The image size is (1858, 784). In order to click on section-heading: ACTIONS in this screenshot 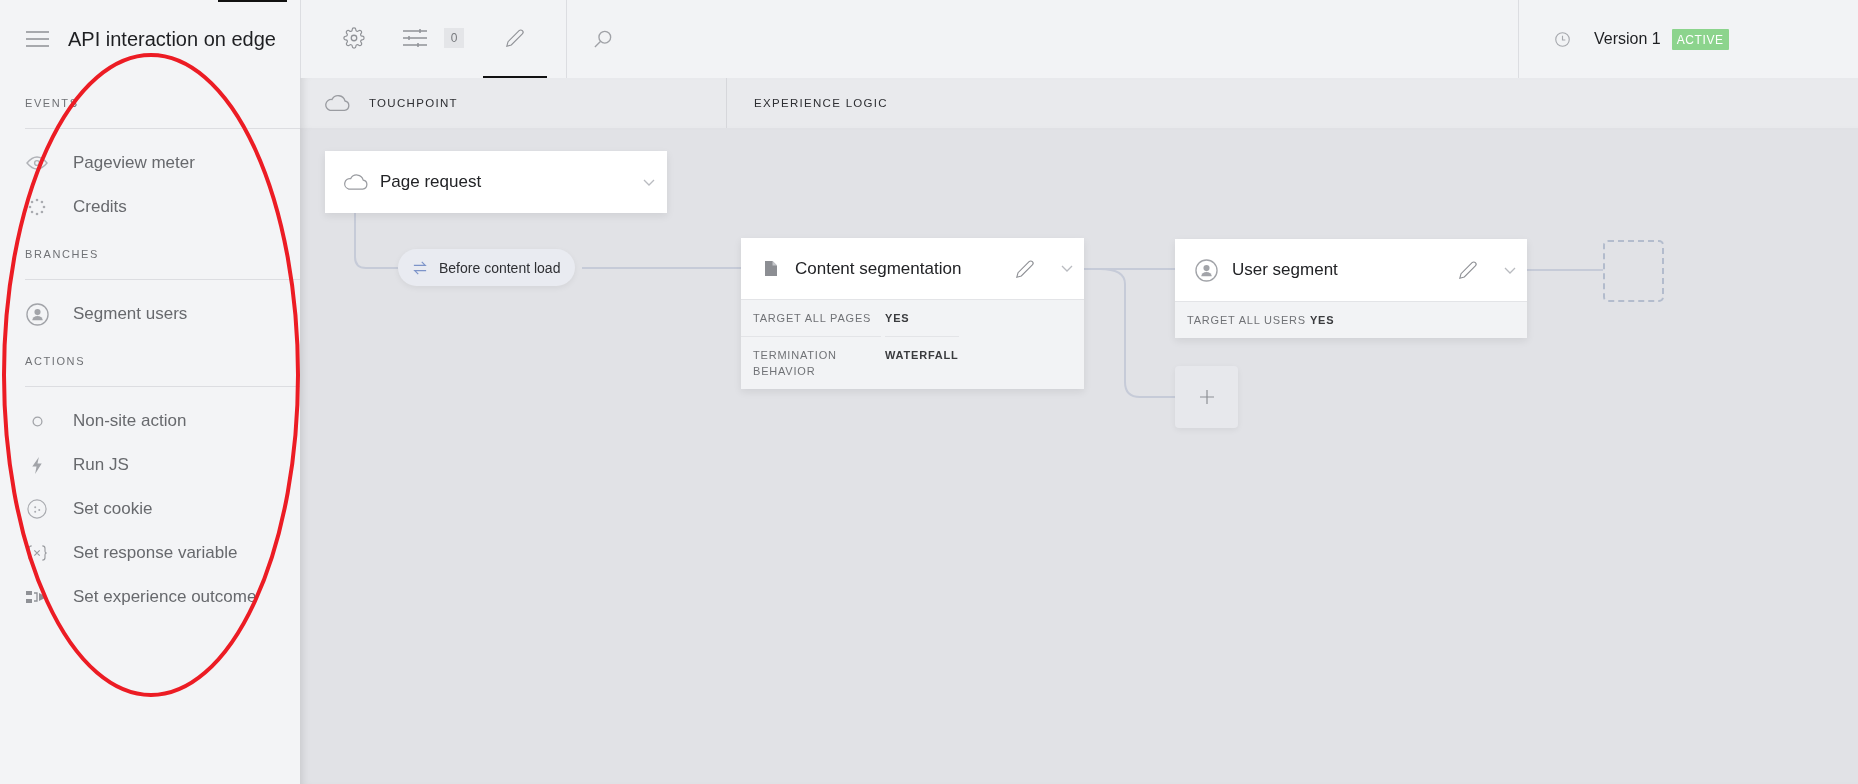, I will do `click(55, 361)`.